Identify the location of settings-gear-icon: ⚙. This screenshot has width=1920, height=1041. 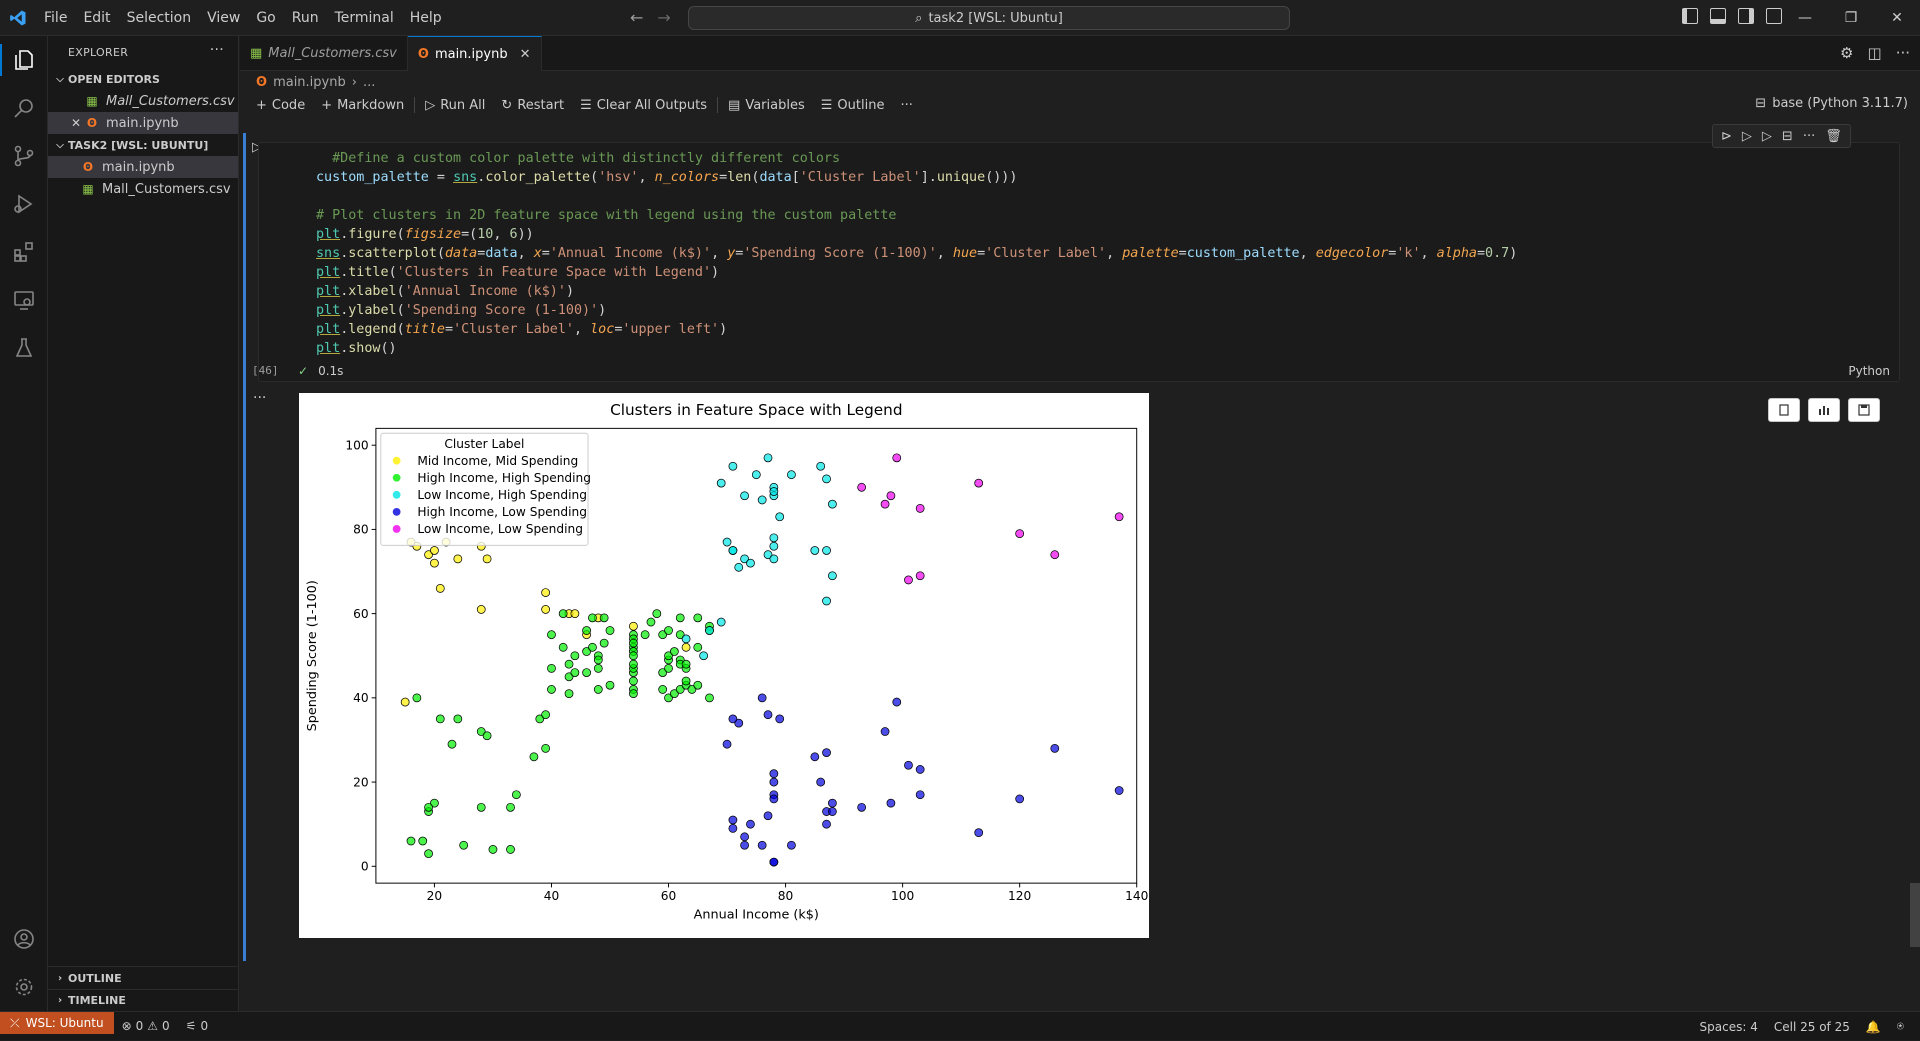
(1846, 53).